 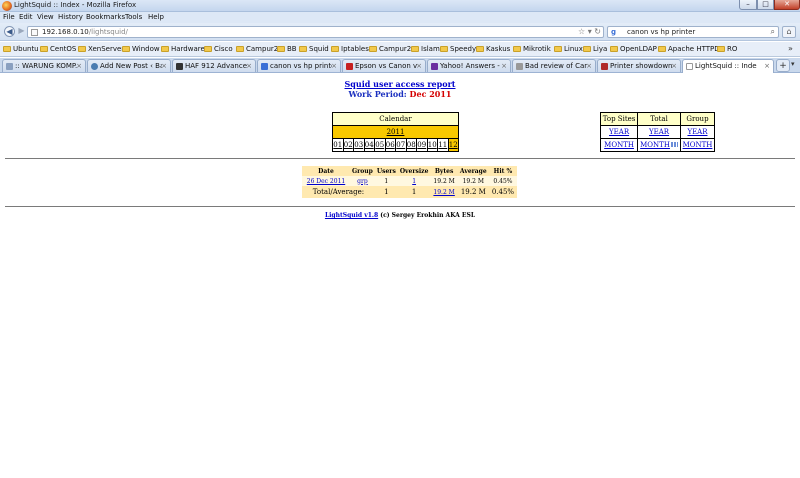 I want to click on group-link: grp, so click(x=362, y=181).